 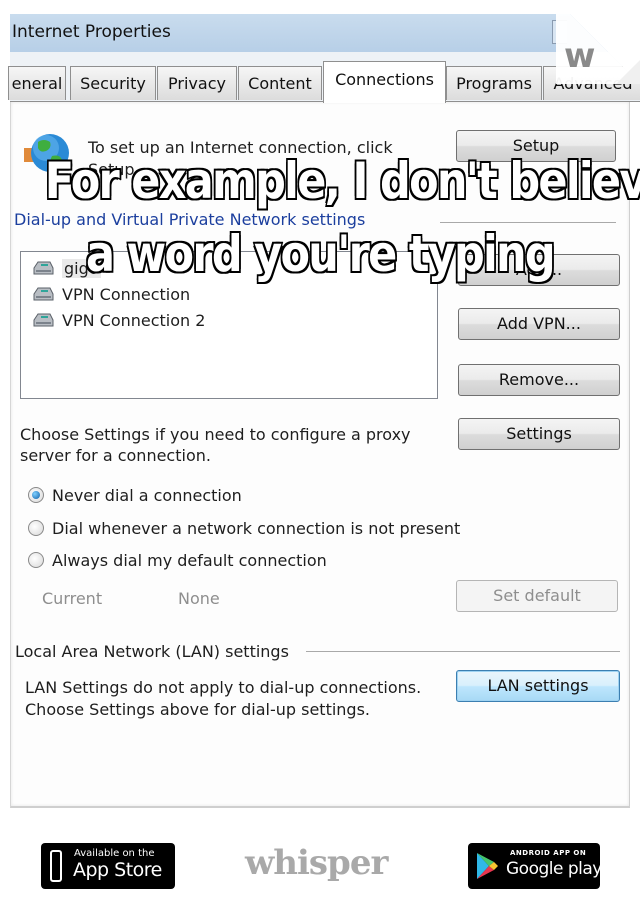 What do you see at coordinates (548, 853) in the screenshot?
I see `google-play-small-text: ANDROID APP ON` at bounding box center [548, 853].